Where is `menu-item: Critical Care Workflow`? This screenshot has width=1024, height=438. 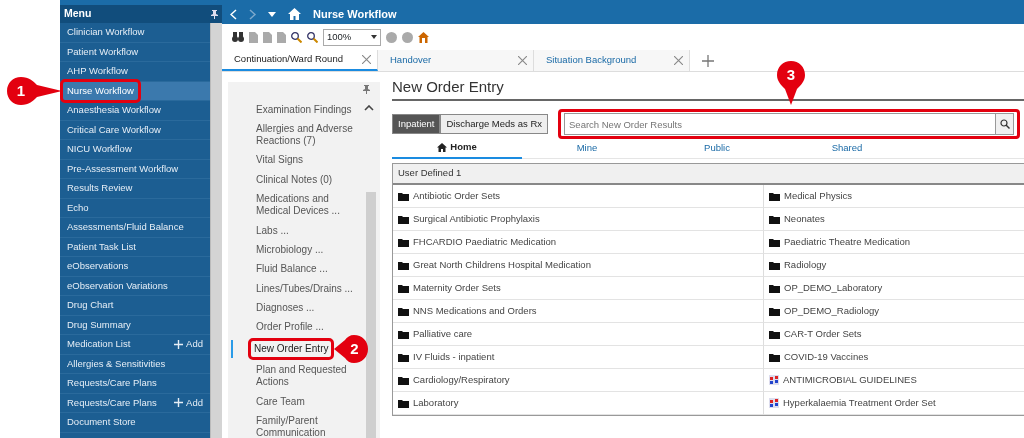 menu-item: Critical Care Workflow is located at coordinates (114, 129).